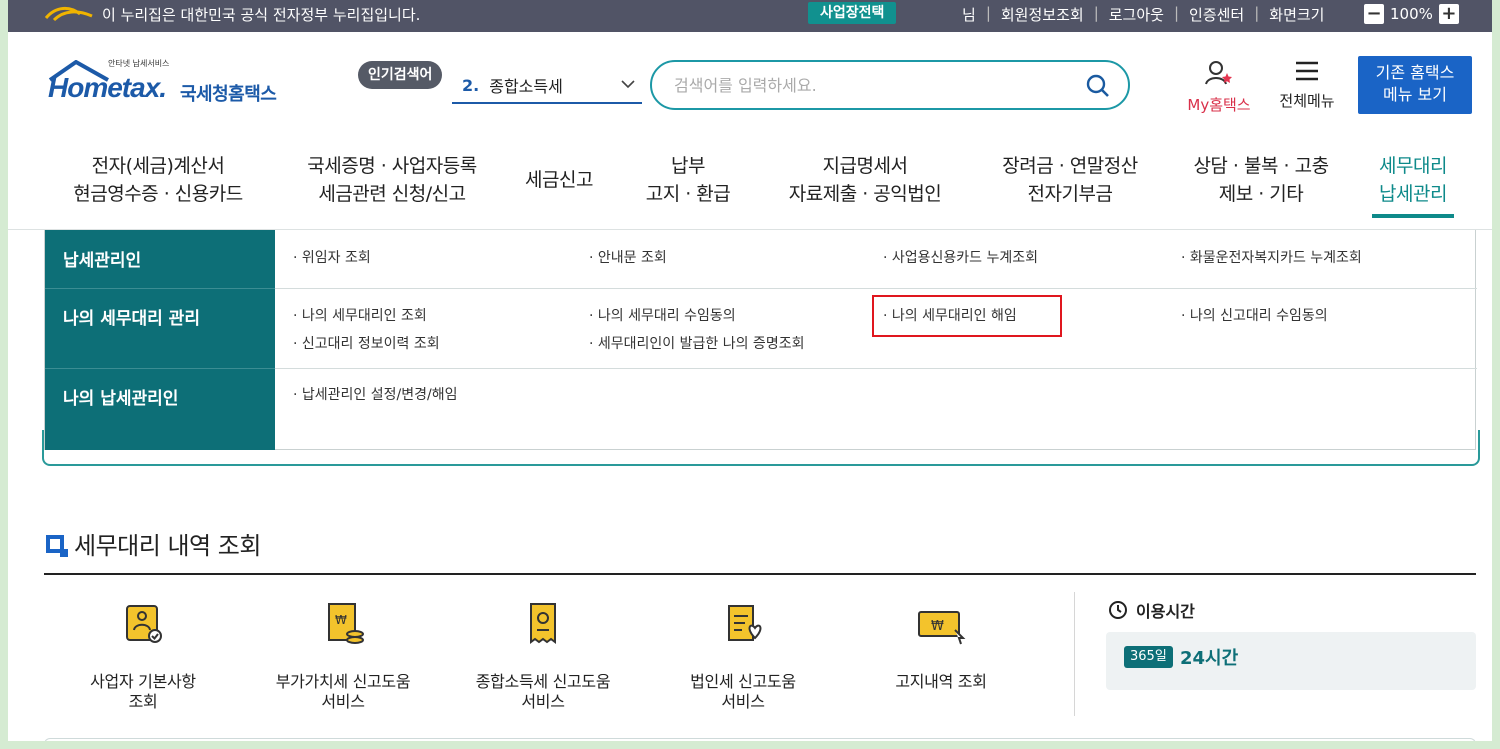  Describe the element at coordinates (969, 14) in the screenshot. I see `user-name-link: 님` at that location.